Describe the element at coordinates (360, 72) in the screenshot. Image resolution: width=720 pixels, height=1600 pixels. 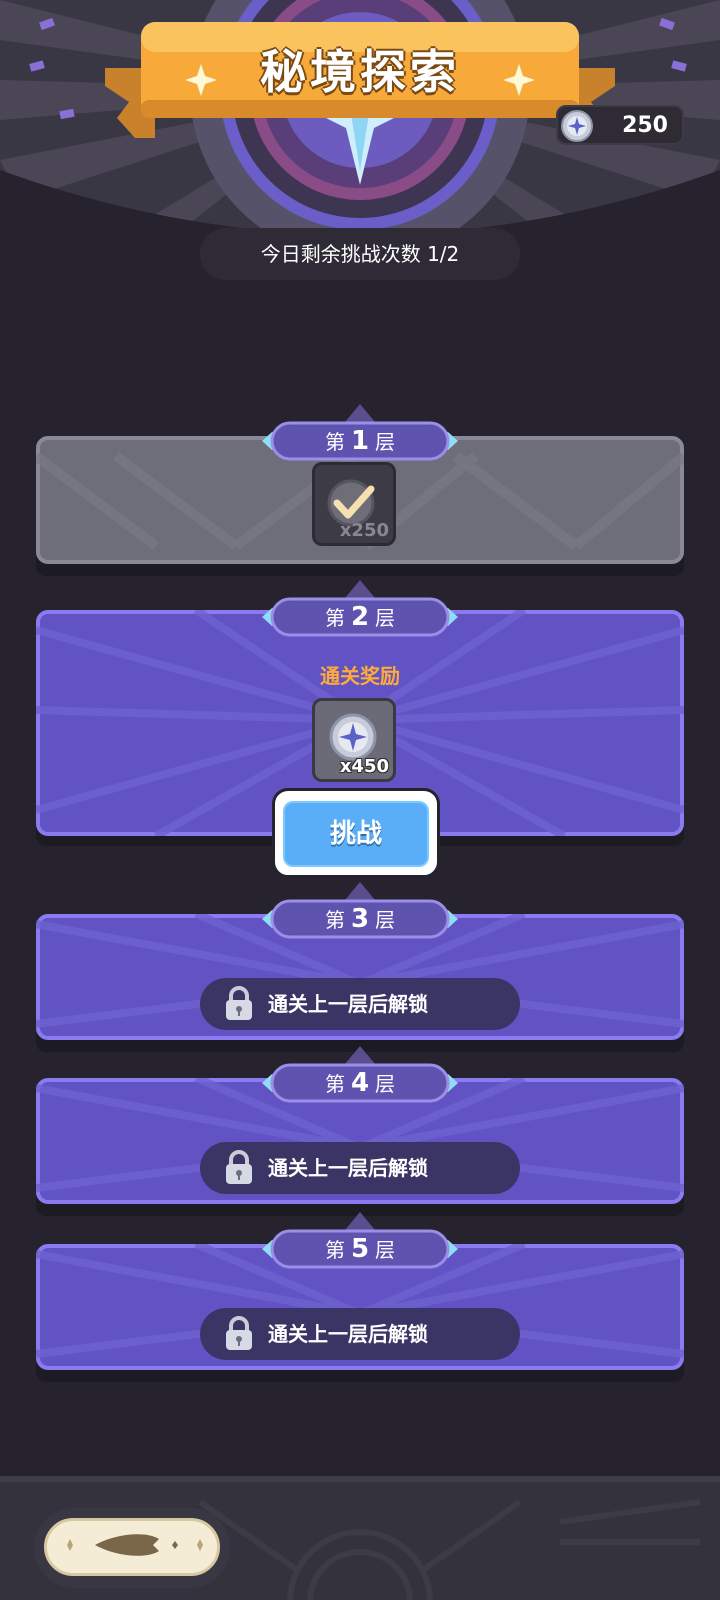
I see `page-title: 秘境探索` at that location.